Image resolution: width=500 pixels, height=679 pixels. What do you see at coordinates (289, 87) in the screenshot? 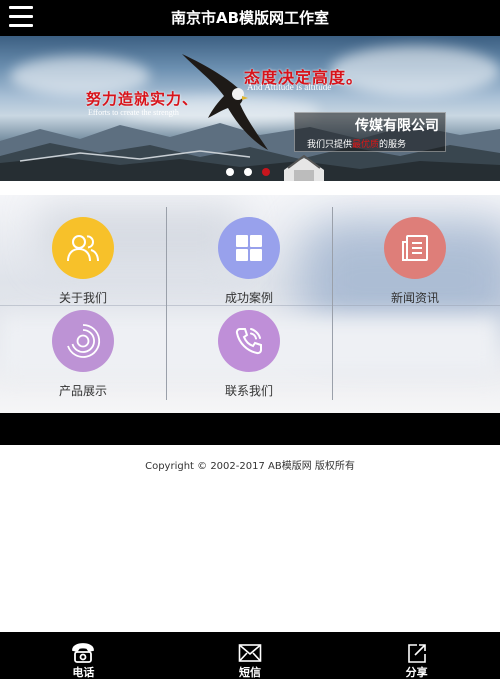
I see `slogan-right-en: And Attitude is altitude` at bounding box center [289, 87].